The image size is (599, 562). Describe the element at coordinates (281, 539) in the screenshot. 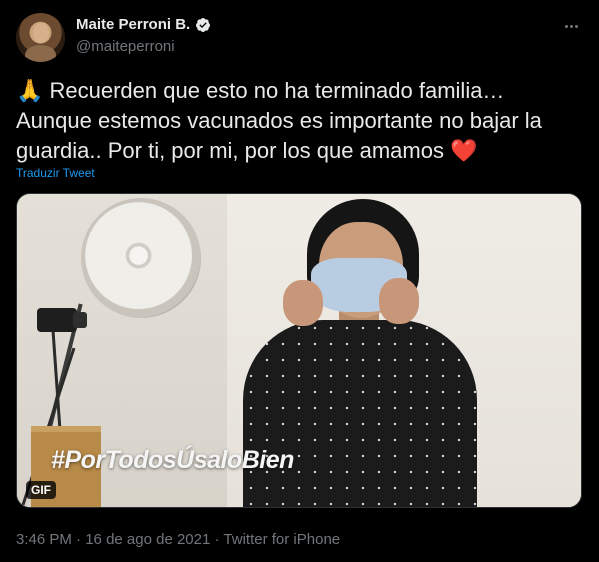

I see `tweet-source: Twitter for iPhone` at that location.